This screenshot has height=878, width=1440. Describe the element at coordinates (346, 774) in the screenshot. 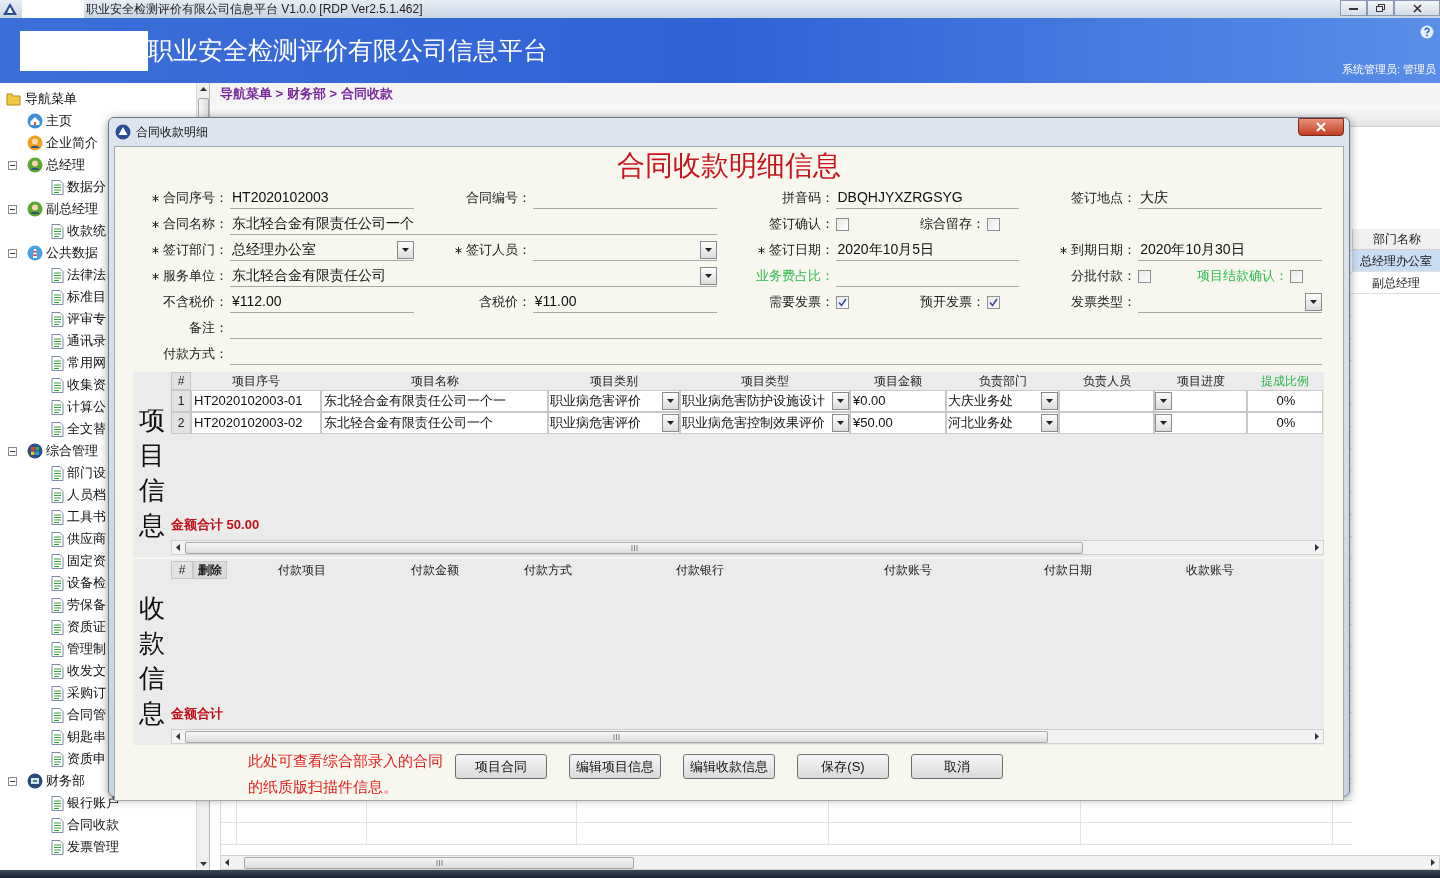

I see `note-text: 此处可查看综合部录入的合同的纸质版扫描件信息。` at that location.